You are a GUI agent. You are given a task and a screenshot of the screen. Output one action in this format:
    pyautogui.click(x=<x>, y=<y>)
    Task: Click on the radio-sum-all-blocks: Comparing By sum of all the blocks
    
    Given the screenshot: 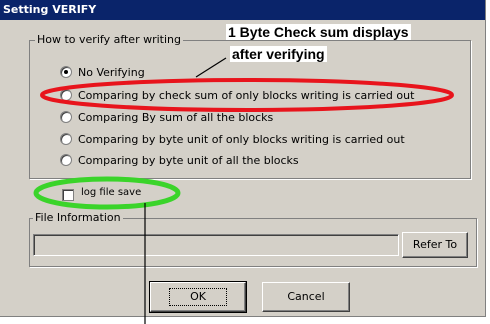 What is the action you would take?
    pyautogui.click(x=166, y=117)
    